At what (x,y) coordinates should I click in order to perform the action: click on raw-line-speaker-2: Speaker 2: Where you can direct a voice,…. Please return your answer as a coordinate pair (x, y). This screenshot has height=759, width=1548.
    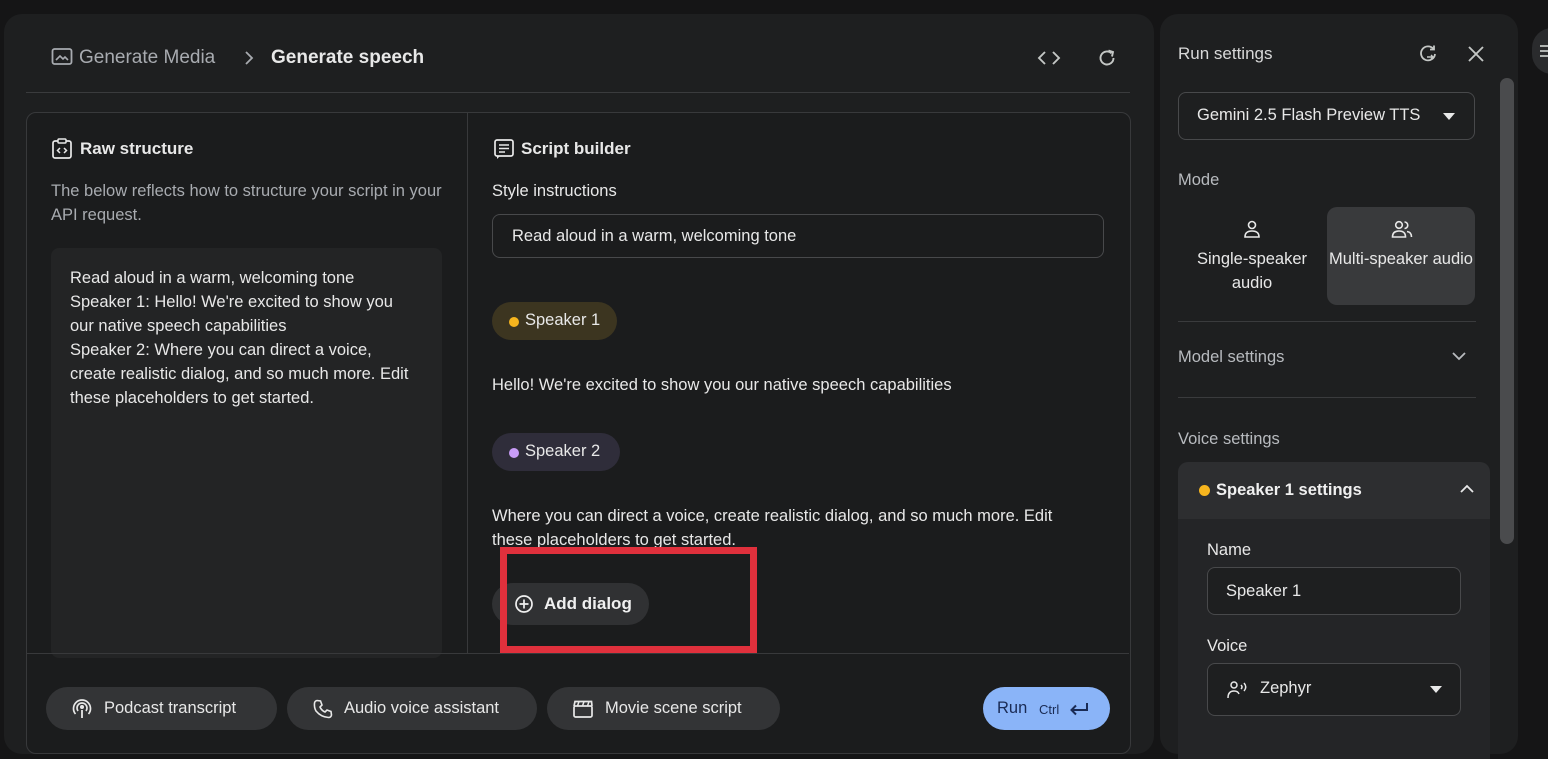
    Looking at the image, I should click on (239, 374).